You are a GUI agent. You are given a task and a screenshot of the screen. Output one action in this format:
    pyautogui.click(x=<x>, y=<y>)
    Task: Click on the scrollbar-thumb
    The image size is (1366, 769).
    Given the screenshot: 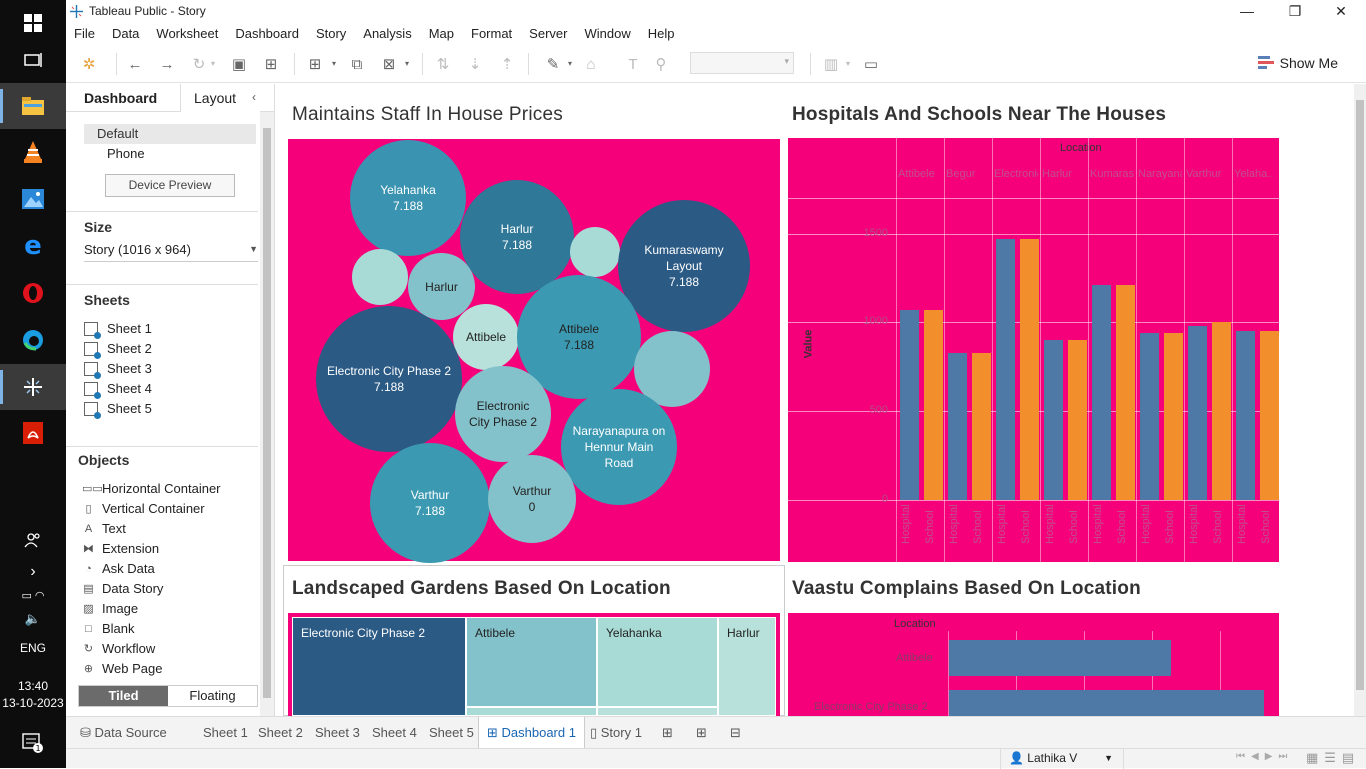 What is the action you would take?
    pyautogui.click(x=267, y=413)
    